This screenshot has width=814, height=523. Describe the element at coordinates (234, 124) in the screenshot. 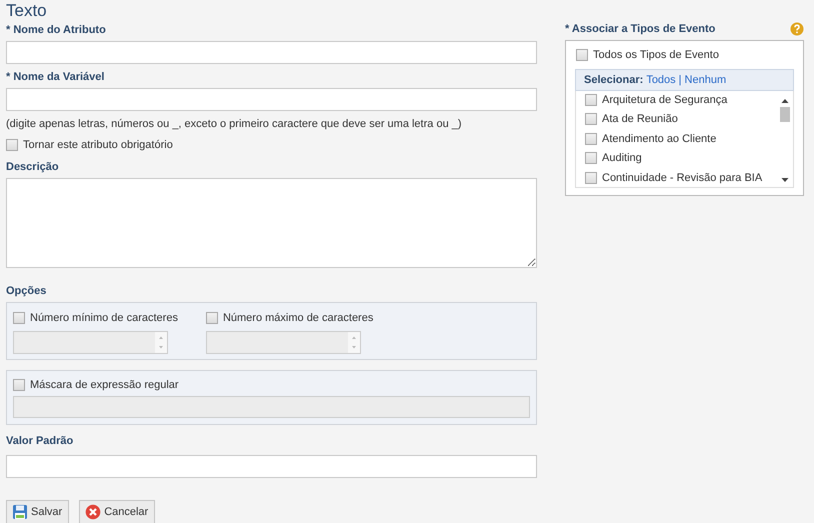

I see `hint-text: (digite apenas letras, números ou _, exceto o primeiro caractere que deve ser uma letra ou _)` at that location.